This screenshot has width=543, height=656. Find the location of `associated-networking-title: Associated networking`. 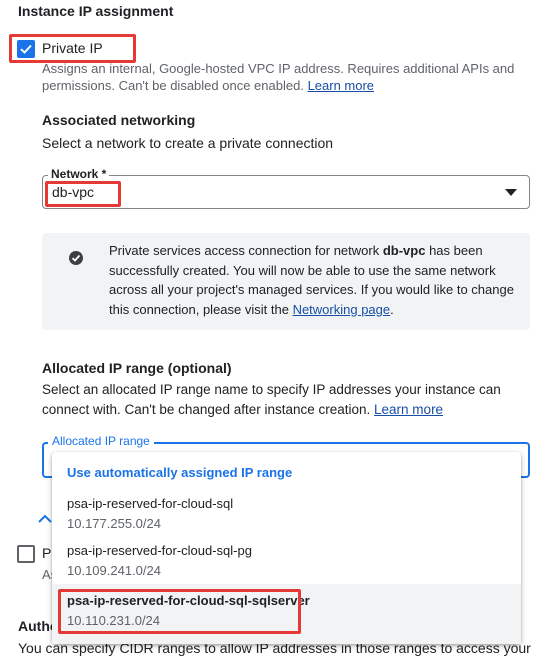

associated-networking-title: Associated networking is located at coordinates (119, 120).